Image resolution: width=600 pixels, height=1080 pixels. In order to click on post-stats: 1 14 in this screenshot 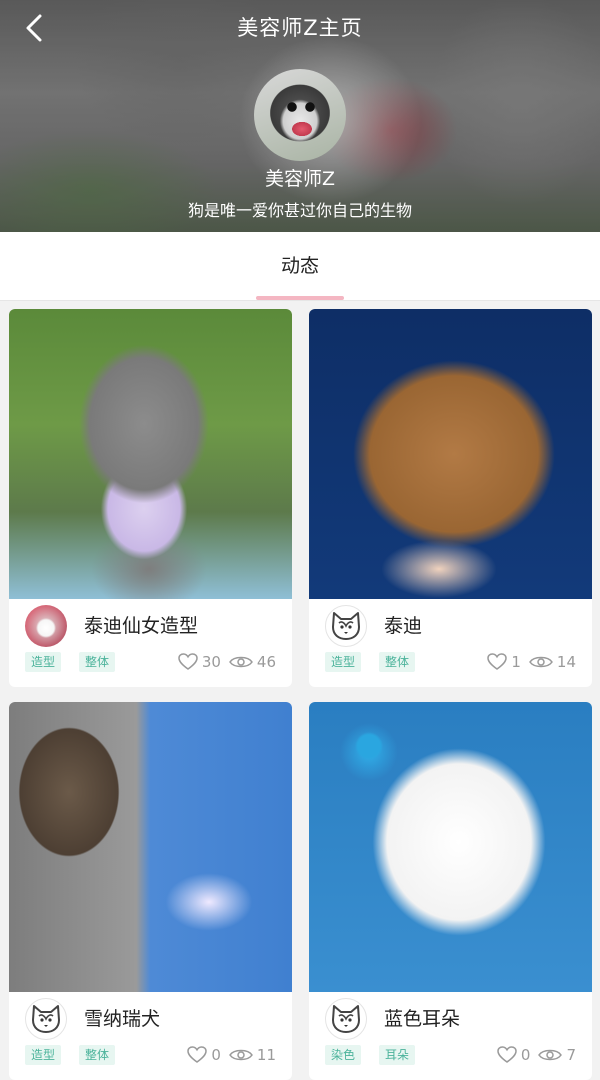, I will do `click(531, 662)`.